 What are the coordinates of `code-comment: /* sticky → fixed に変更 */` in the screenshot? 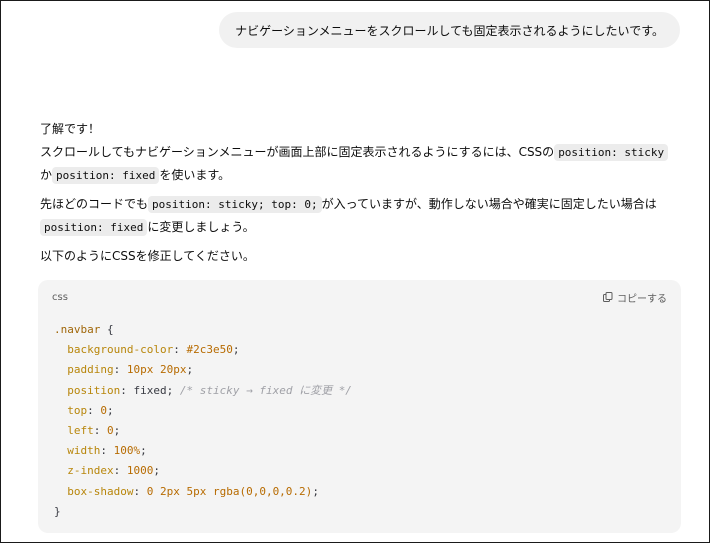 It's located at (265, 390).